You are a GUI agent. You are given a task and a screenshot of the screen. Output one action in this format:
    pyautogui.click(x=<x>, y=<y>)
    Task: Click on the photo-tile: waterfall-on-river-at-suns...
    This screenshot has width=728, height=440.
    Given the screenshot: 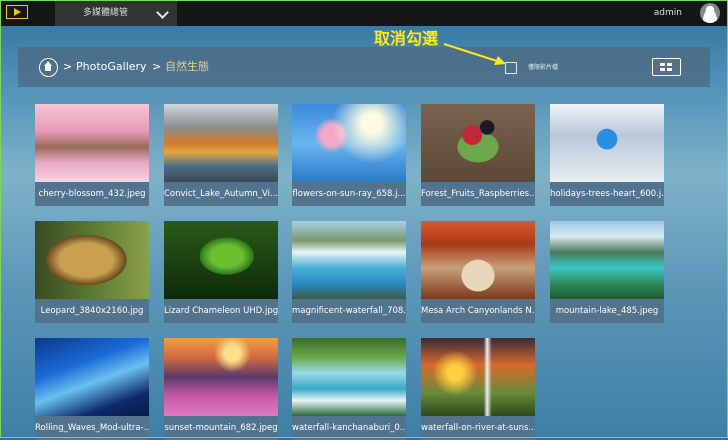 What is the action you would take?
    pyautogui.click(x=478, y=389)
    